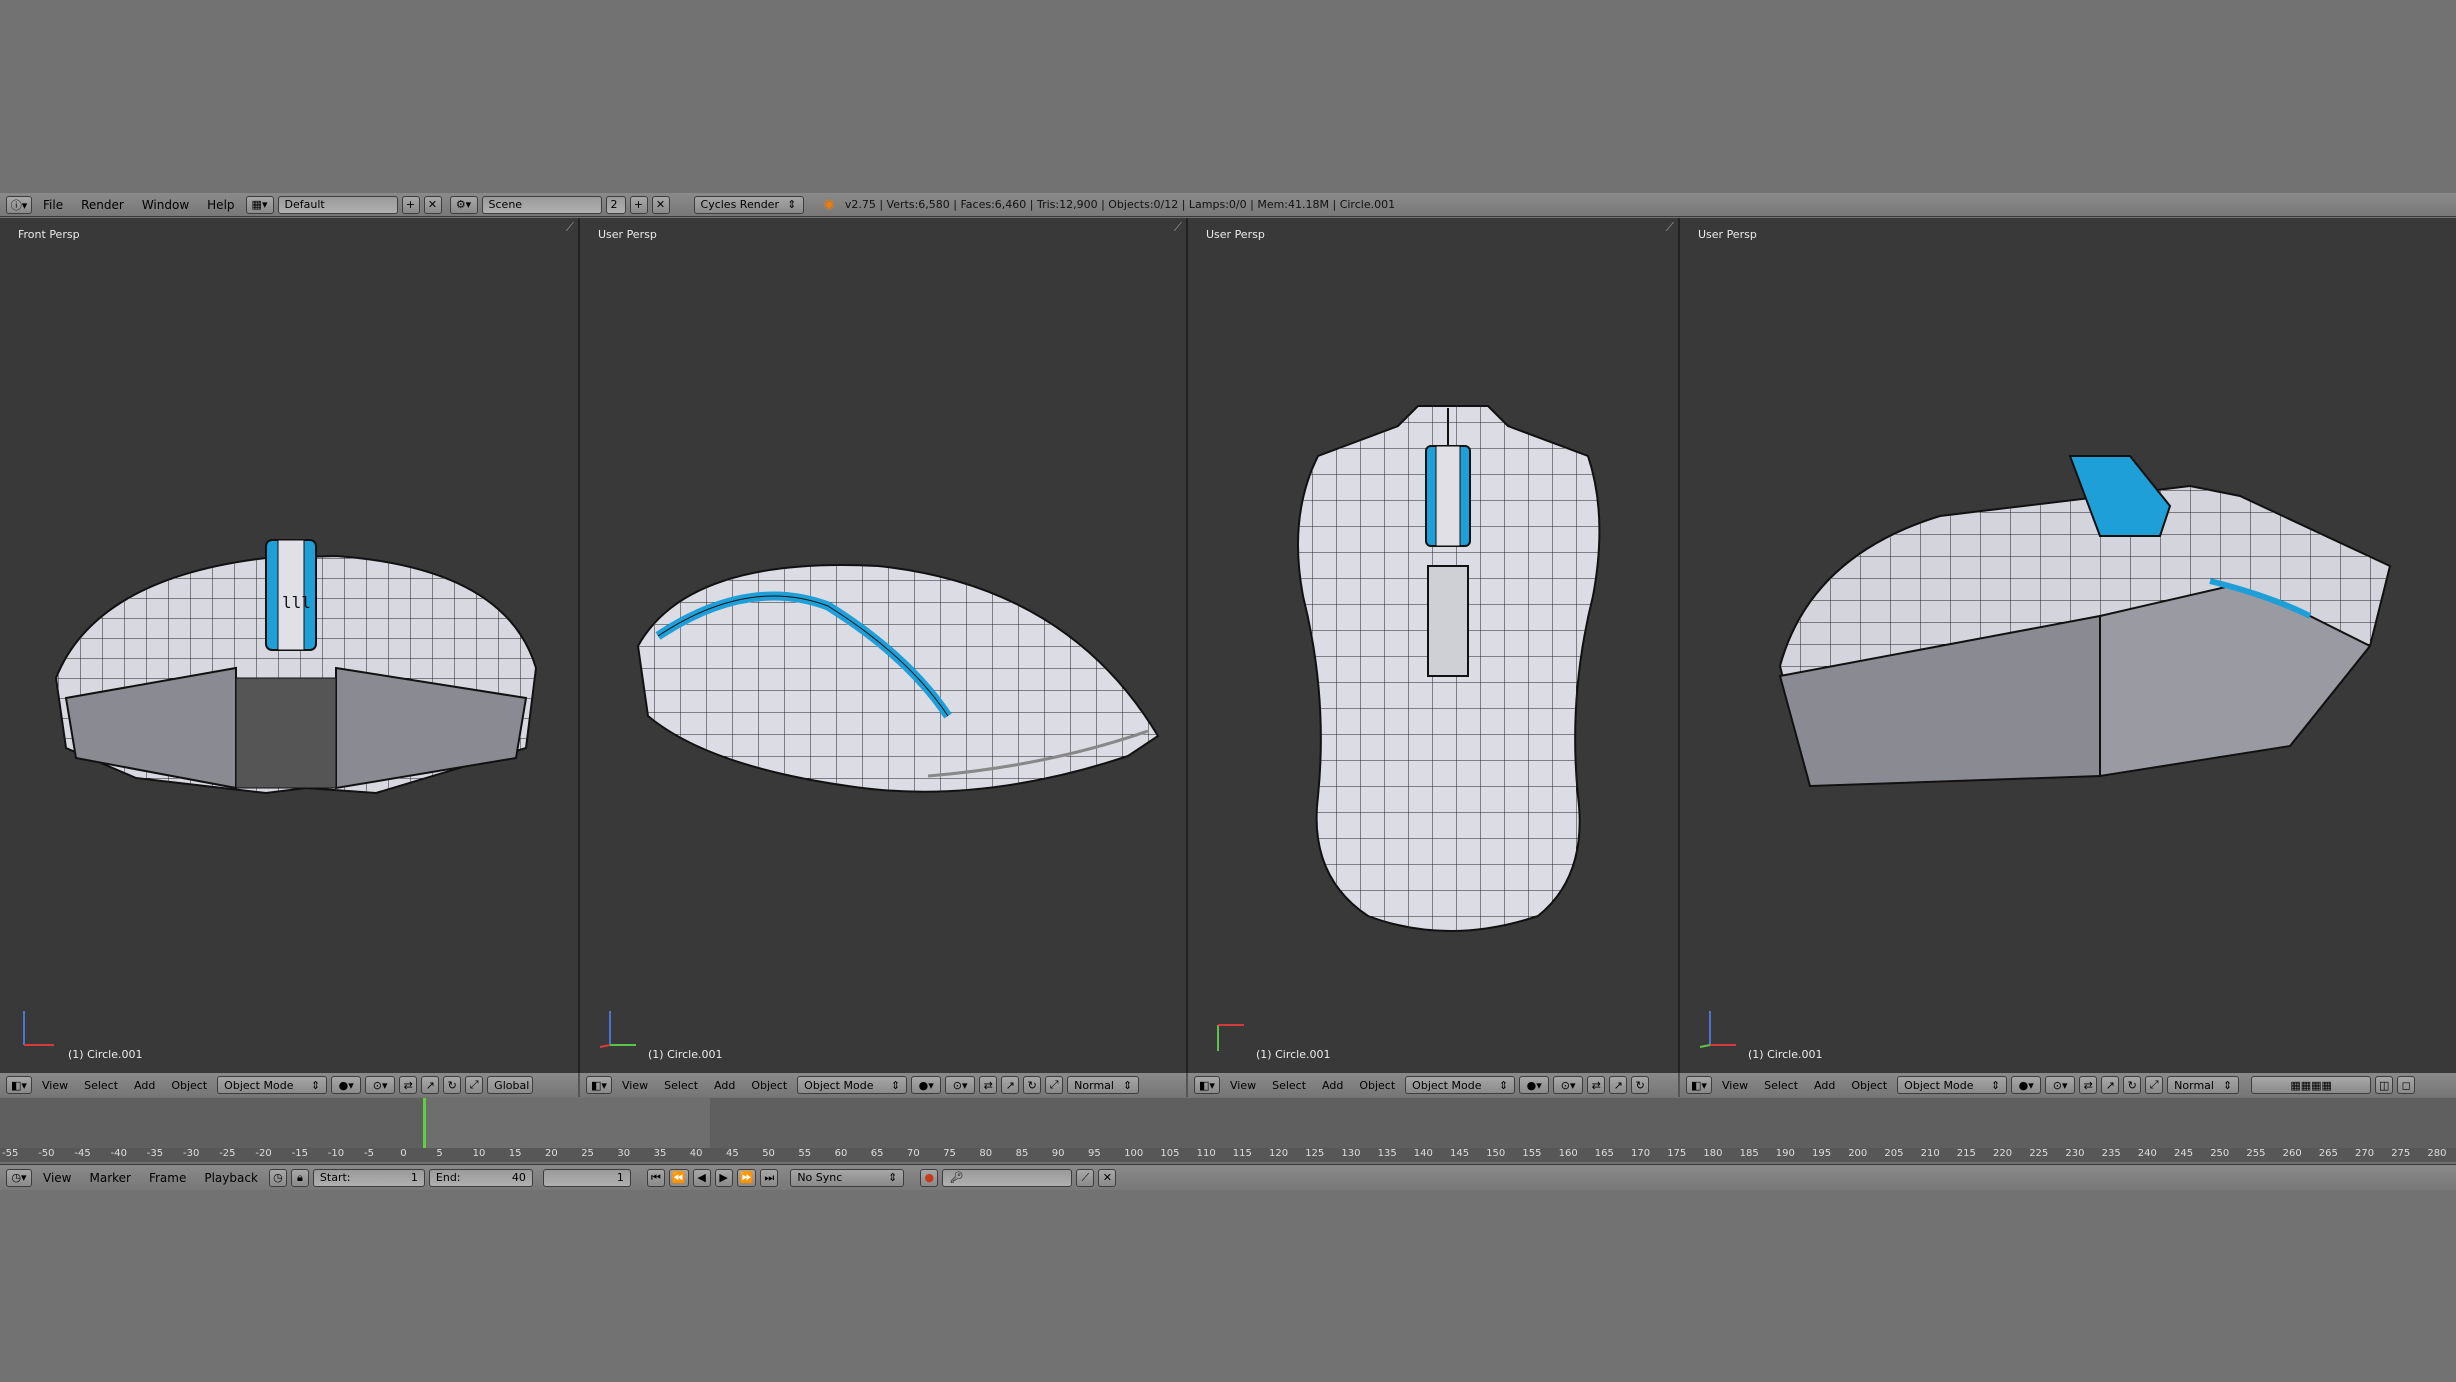 The width and height of the screenshot is (2456, 1382). What do you see at coordinates (432, 204) in the screenshot?
I see `remove-layout-icon: ✕` at bounding box center [432, 204].